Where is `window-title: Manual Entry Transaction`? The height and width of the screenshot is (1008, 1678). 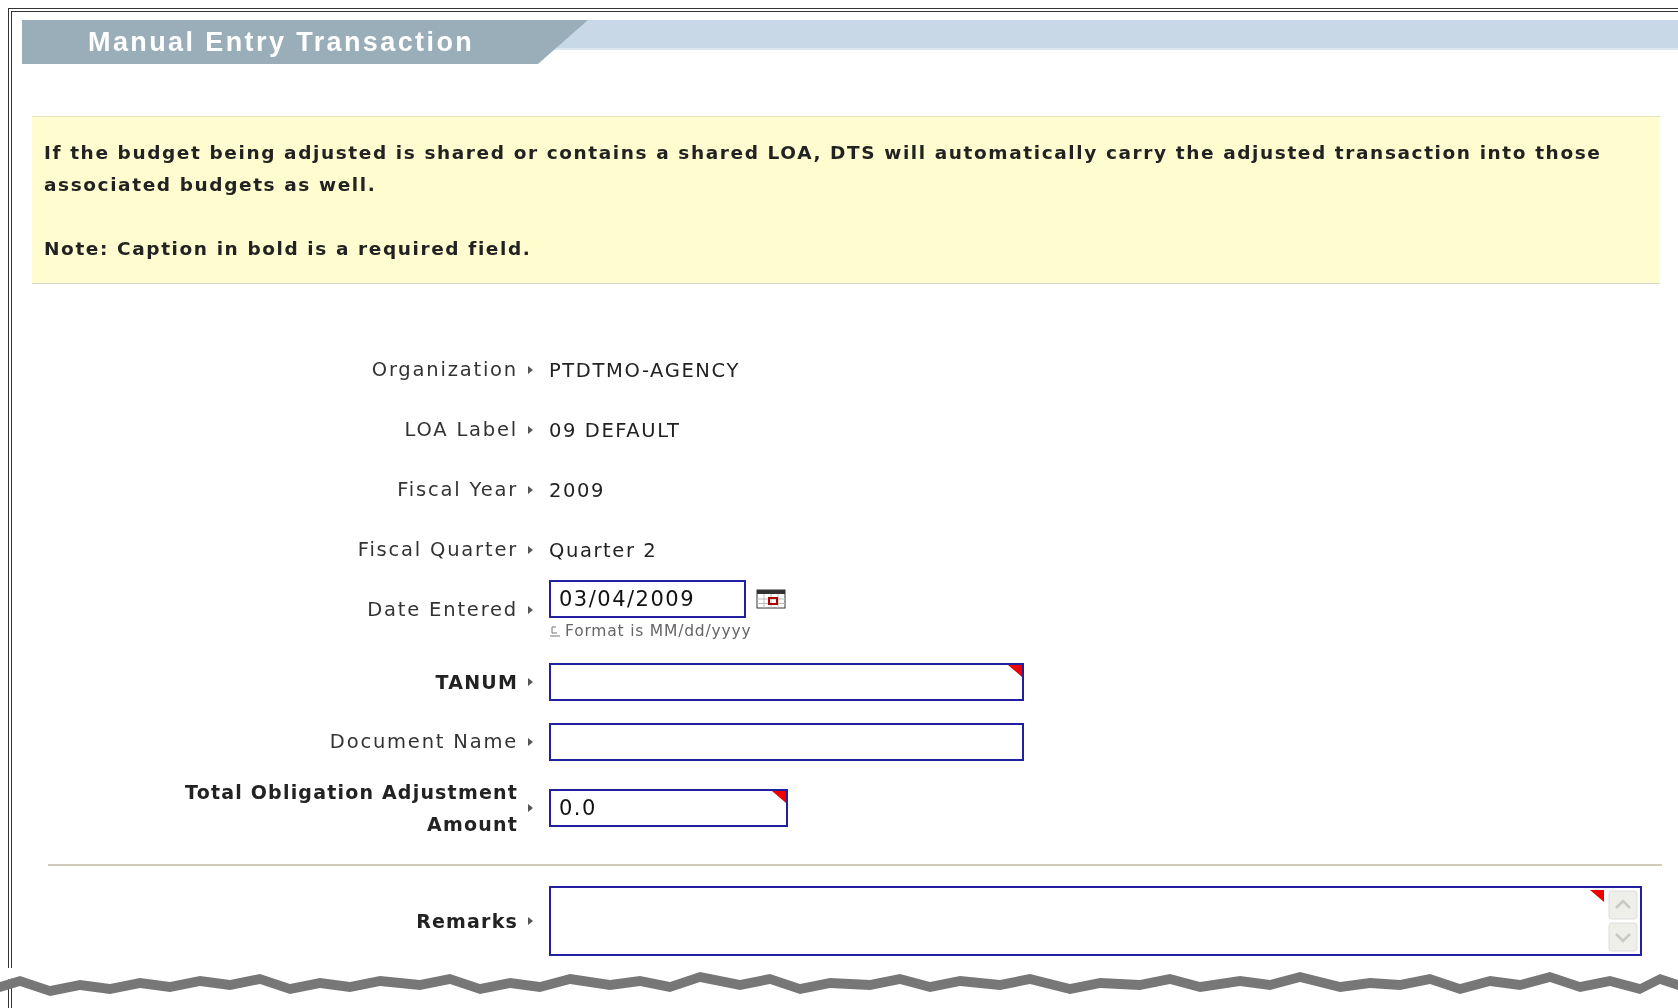 window-title: Manual Entry Transaction is located at coordinates (305, 42).